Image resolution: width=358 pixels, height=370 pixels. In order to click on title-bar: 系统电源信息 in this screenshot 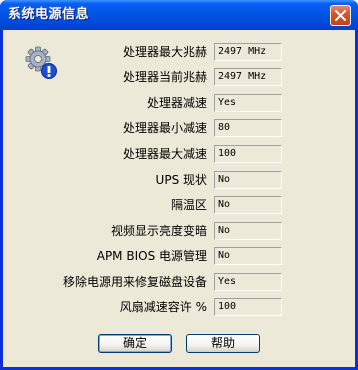, I will do `click(179, 15)`.